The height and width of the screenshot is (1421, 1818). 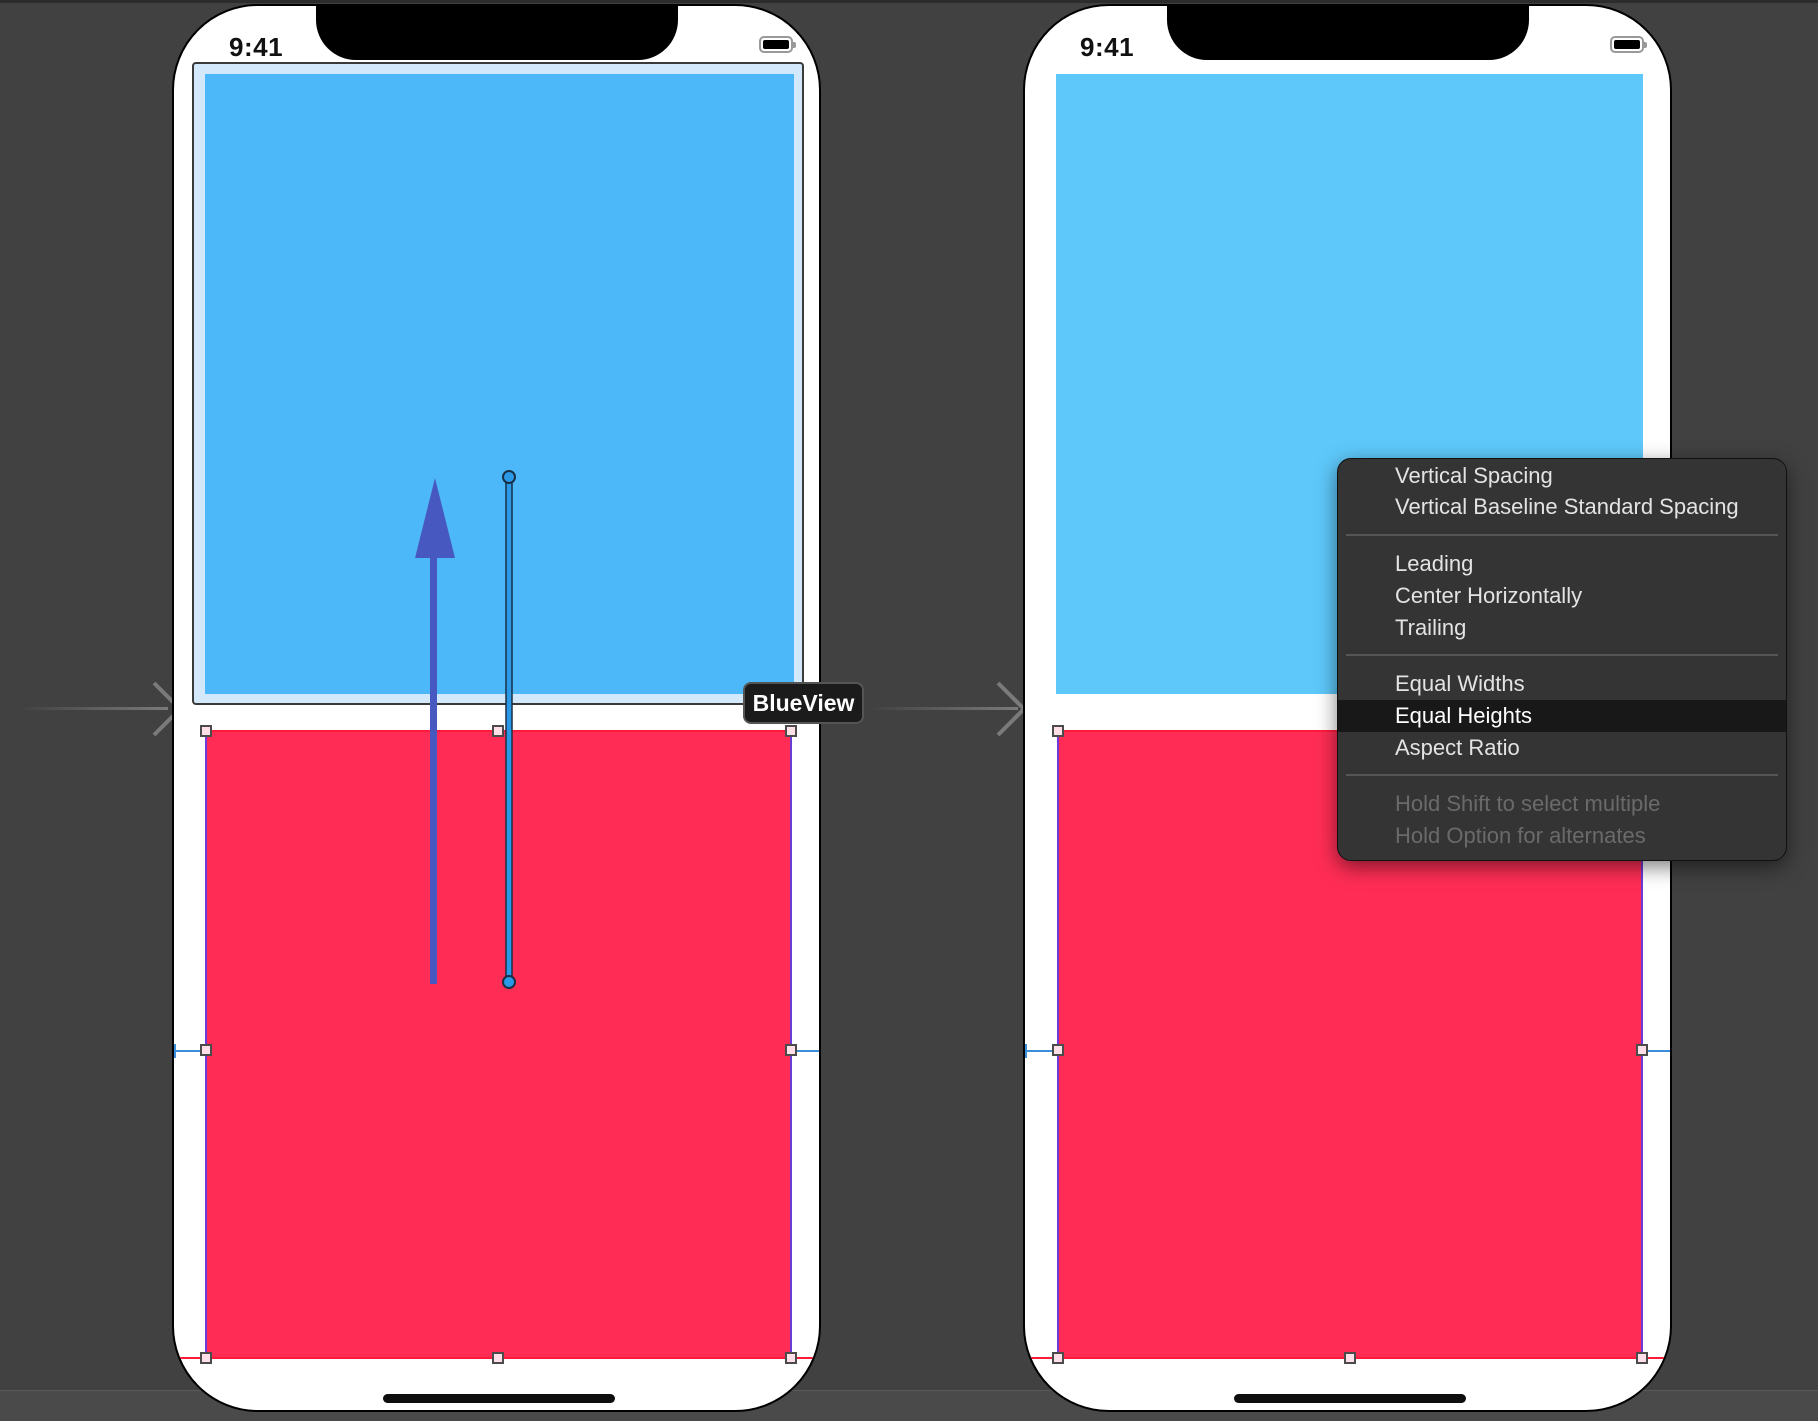 I want to click on drag-target-tooltip: BlueView, so click(x=803, y=703).